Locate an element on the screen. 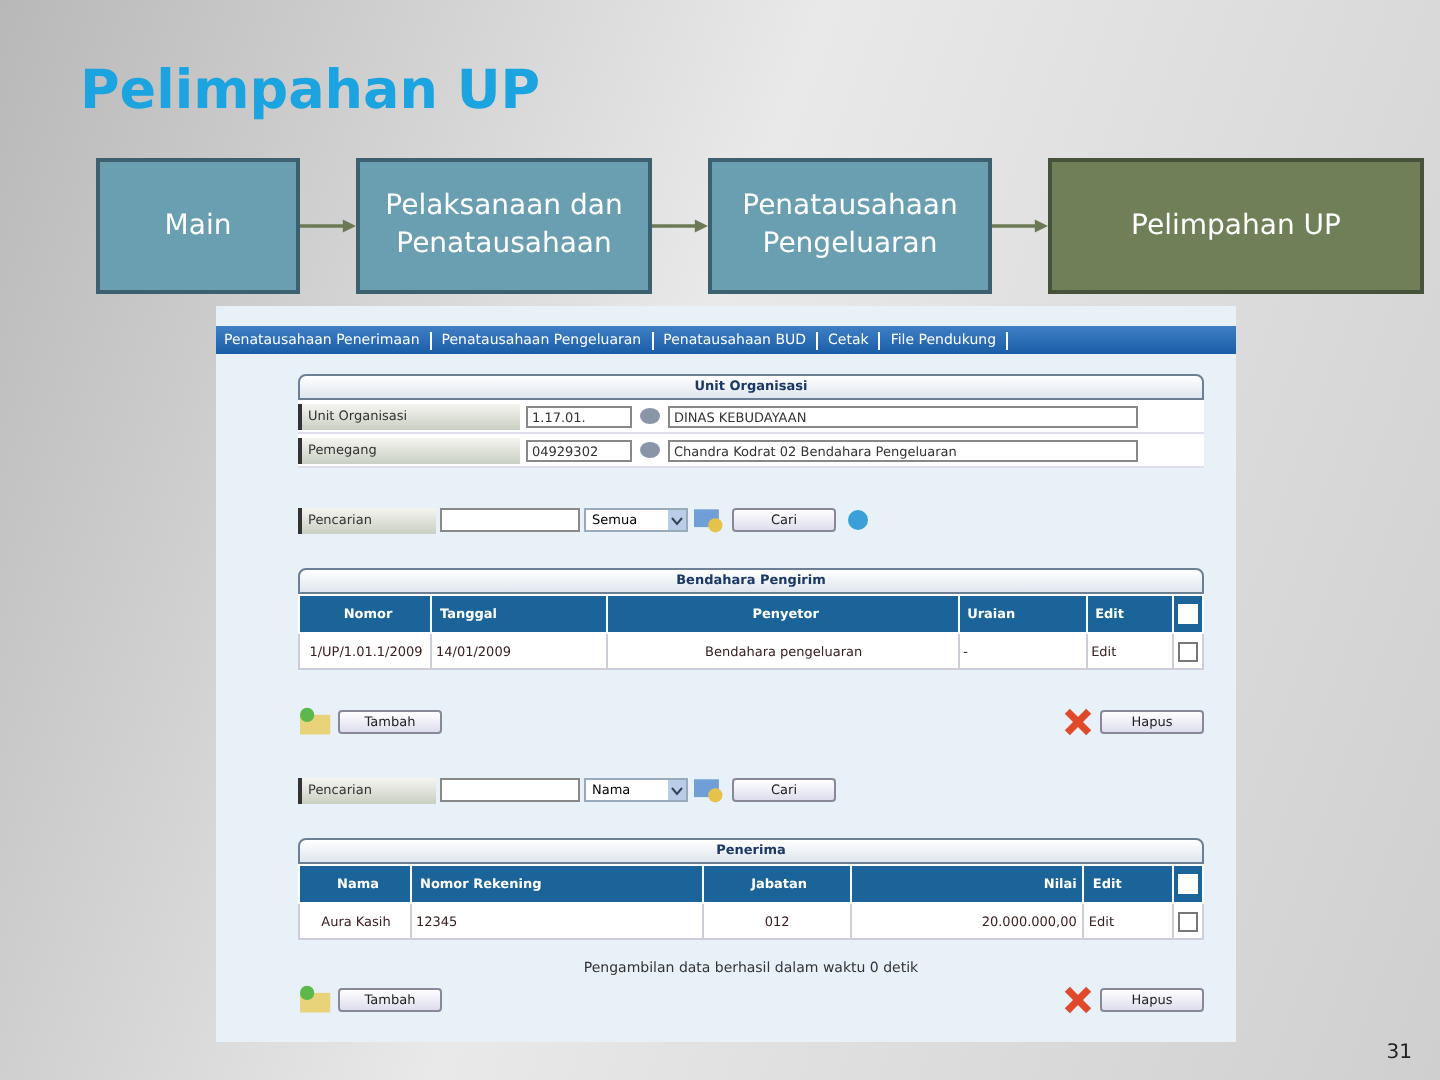  process-box: Penatausahaan Pengeluaran is located at coordinates (850, 226).